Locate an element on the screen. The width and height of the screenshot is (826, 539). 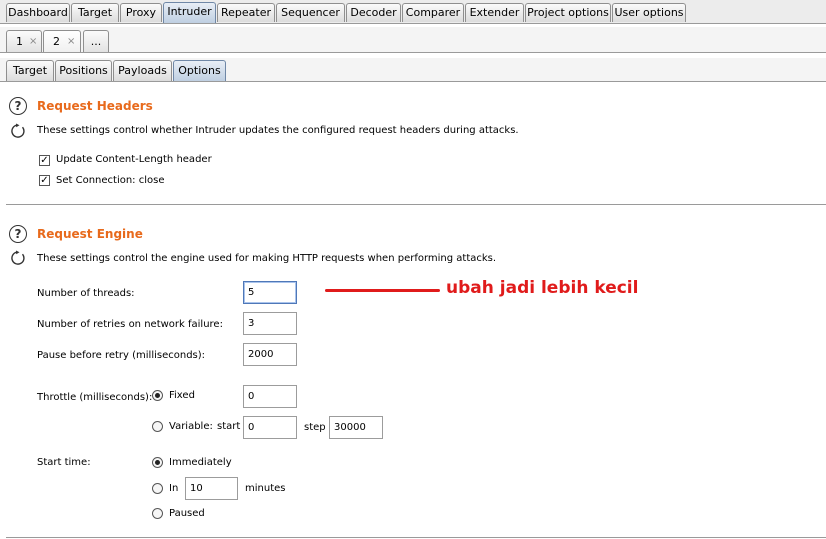
annotation-arrow-line is located at coordinates (382, 290).